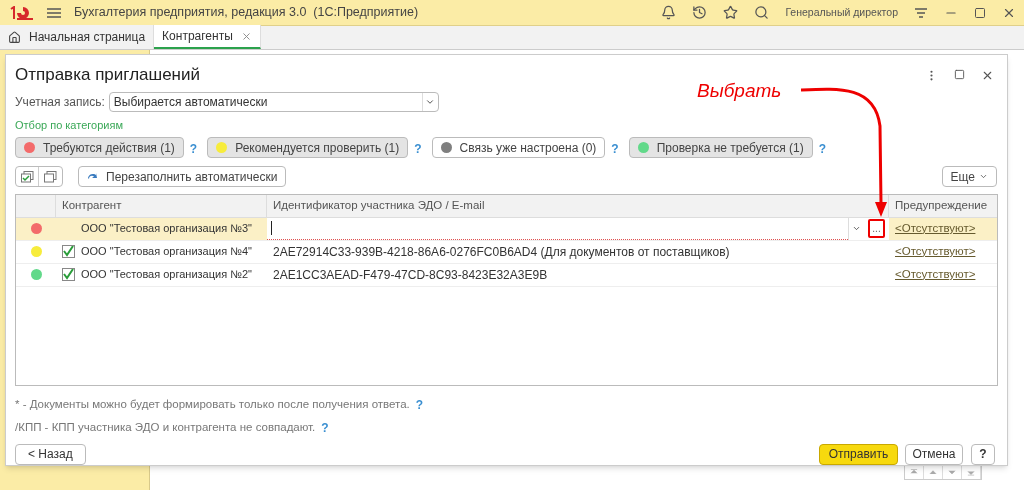  I want to click on tab: Контрагенты, so click(207, 37).